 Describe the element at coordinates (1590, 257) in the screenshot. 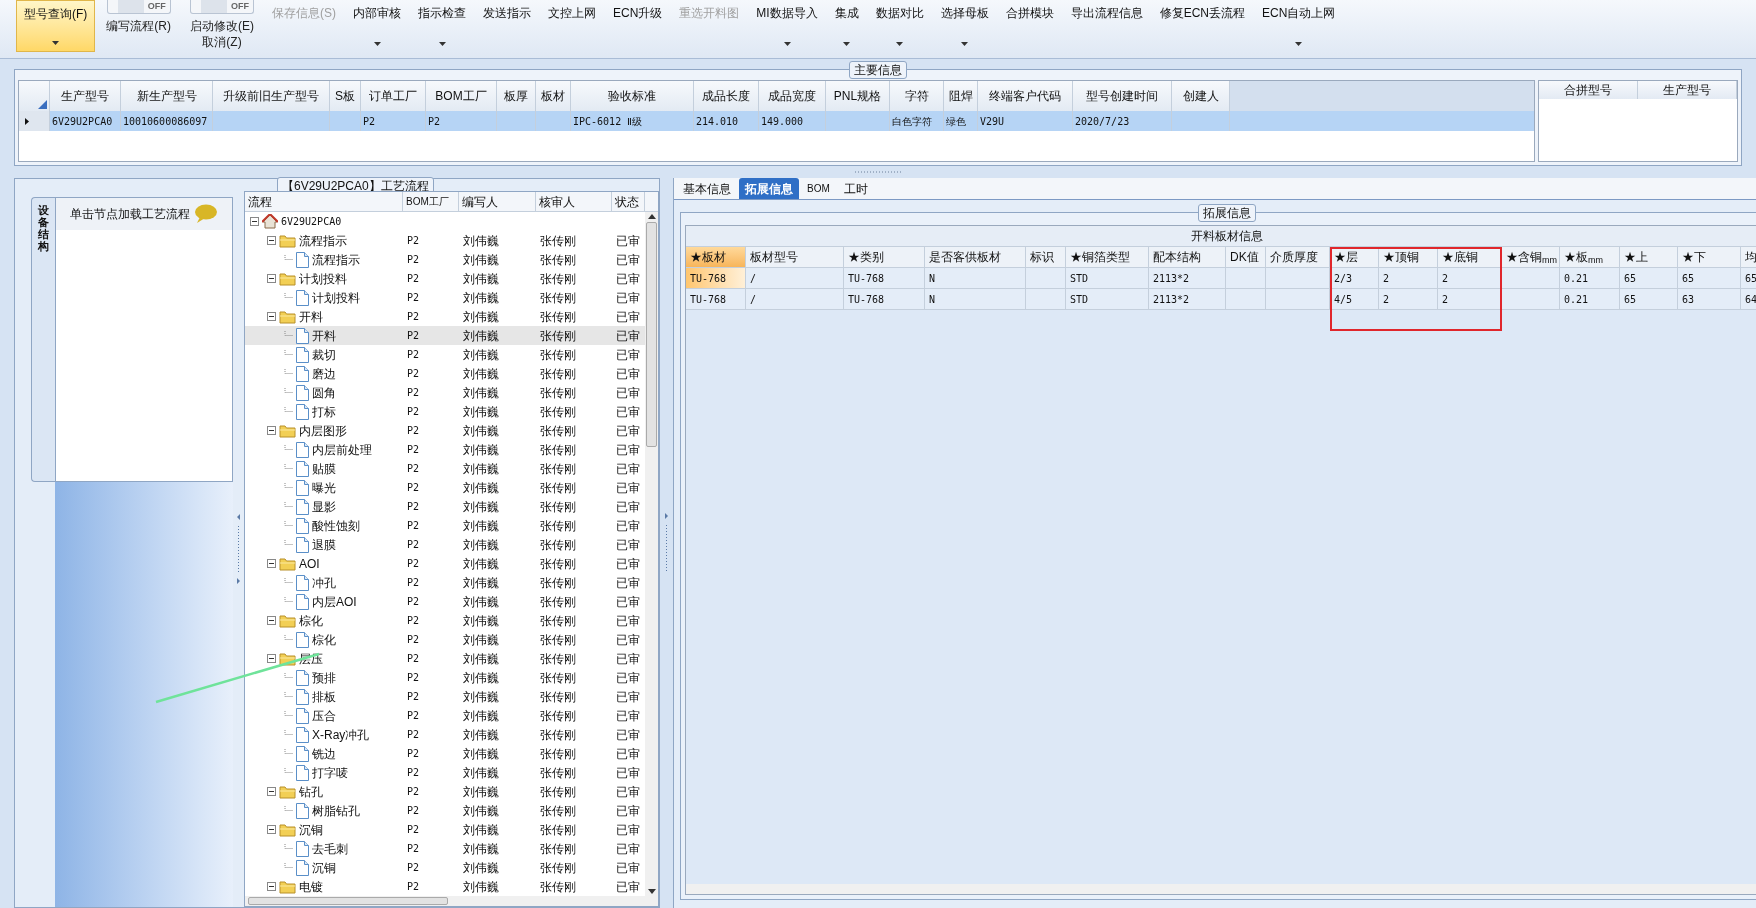

I see `column-header: ★板$_{mm}$` at that location.